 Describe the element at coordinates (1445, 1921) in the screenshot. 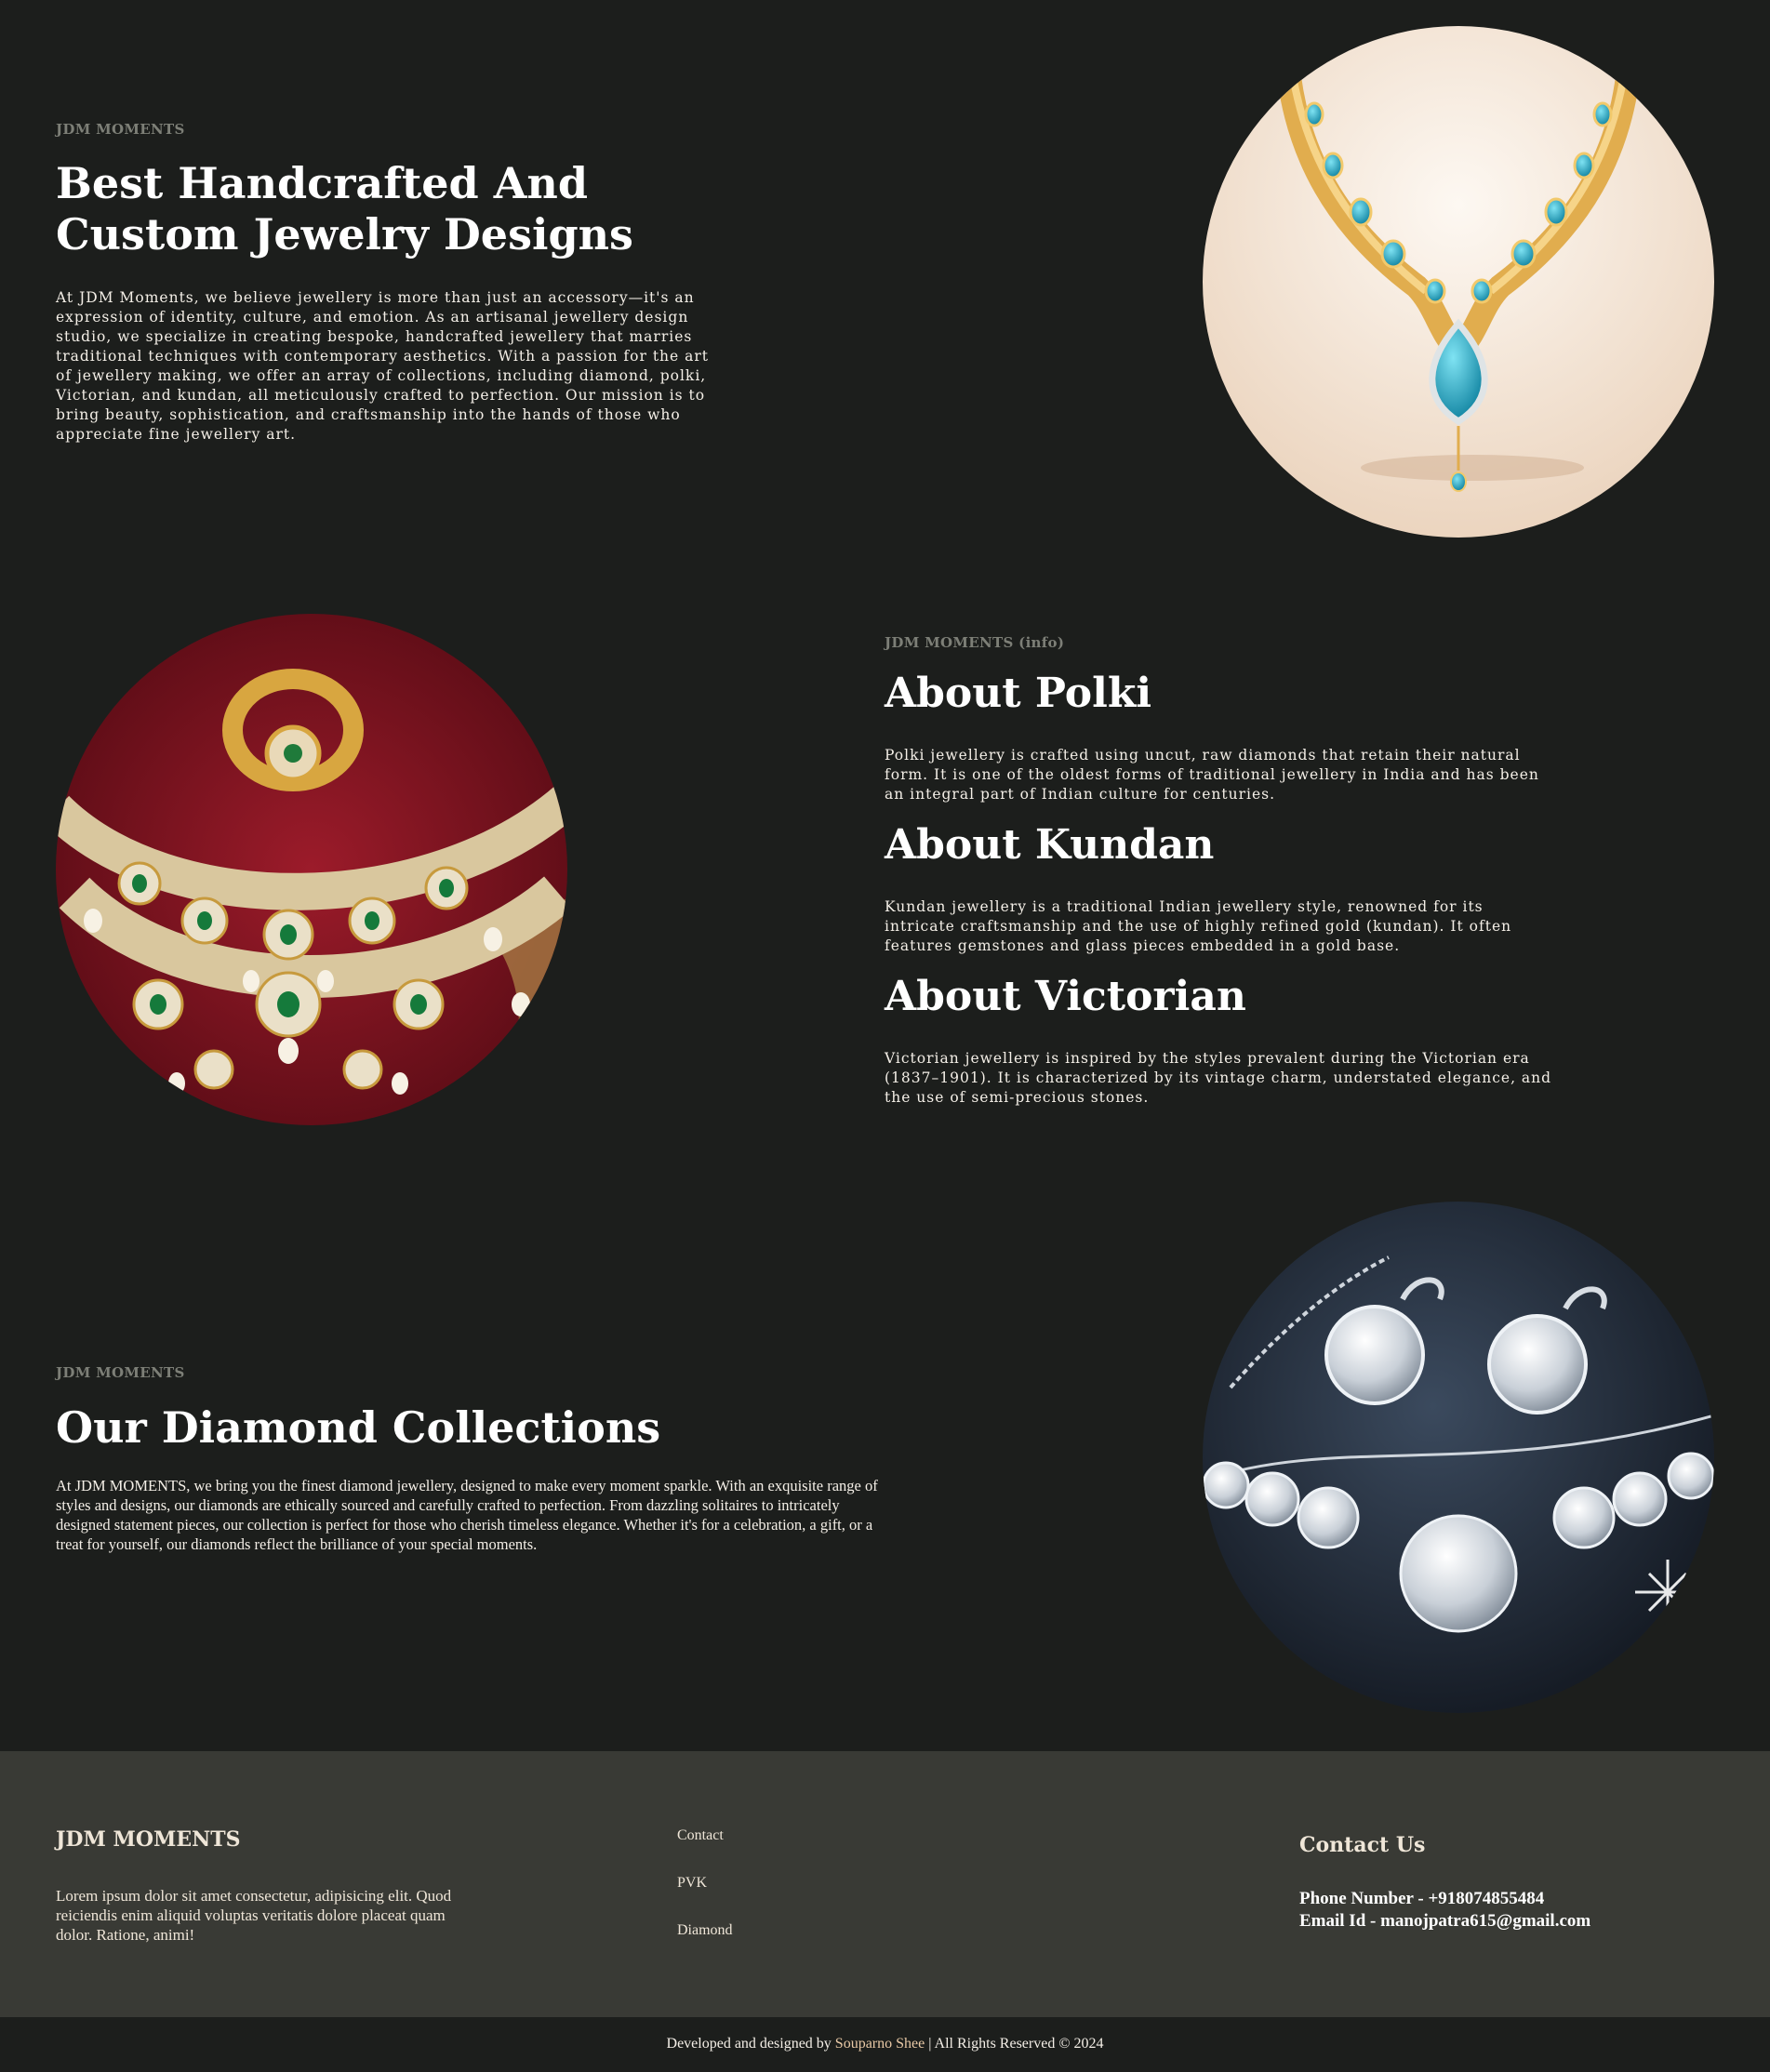

I see `contact-email: Email Id - manojpatra615@gmail.com` at that location.